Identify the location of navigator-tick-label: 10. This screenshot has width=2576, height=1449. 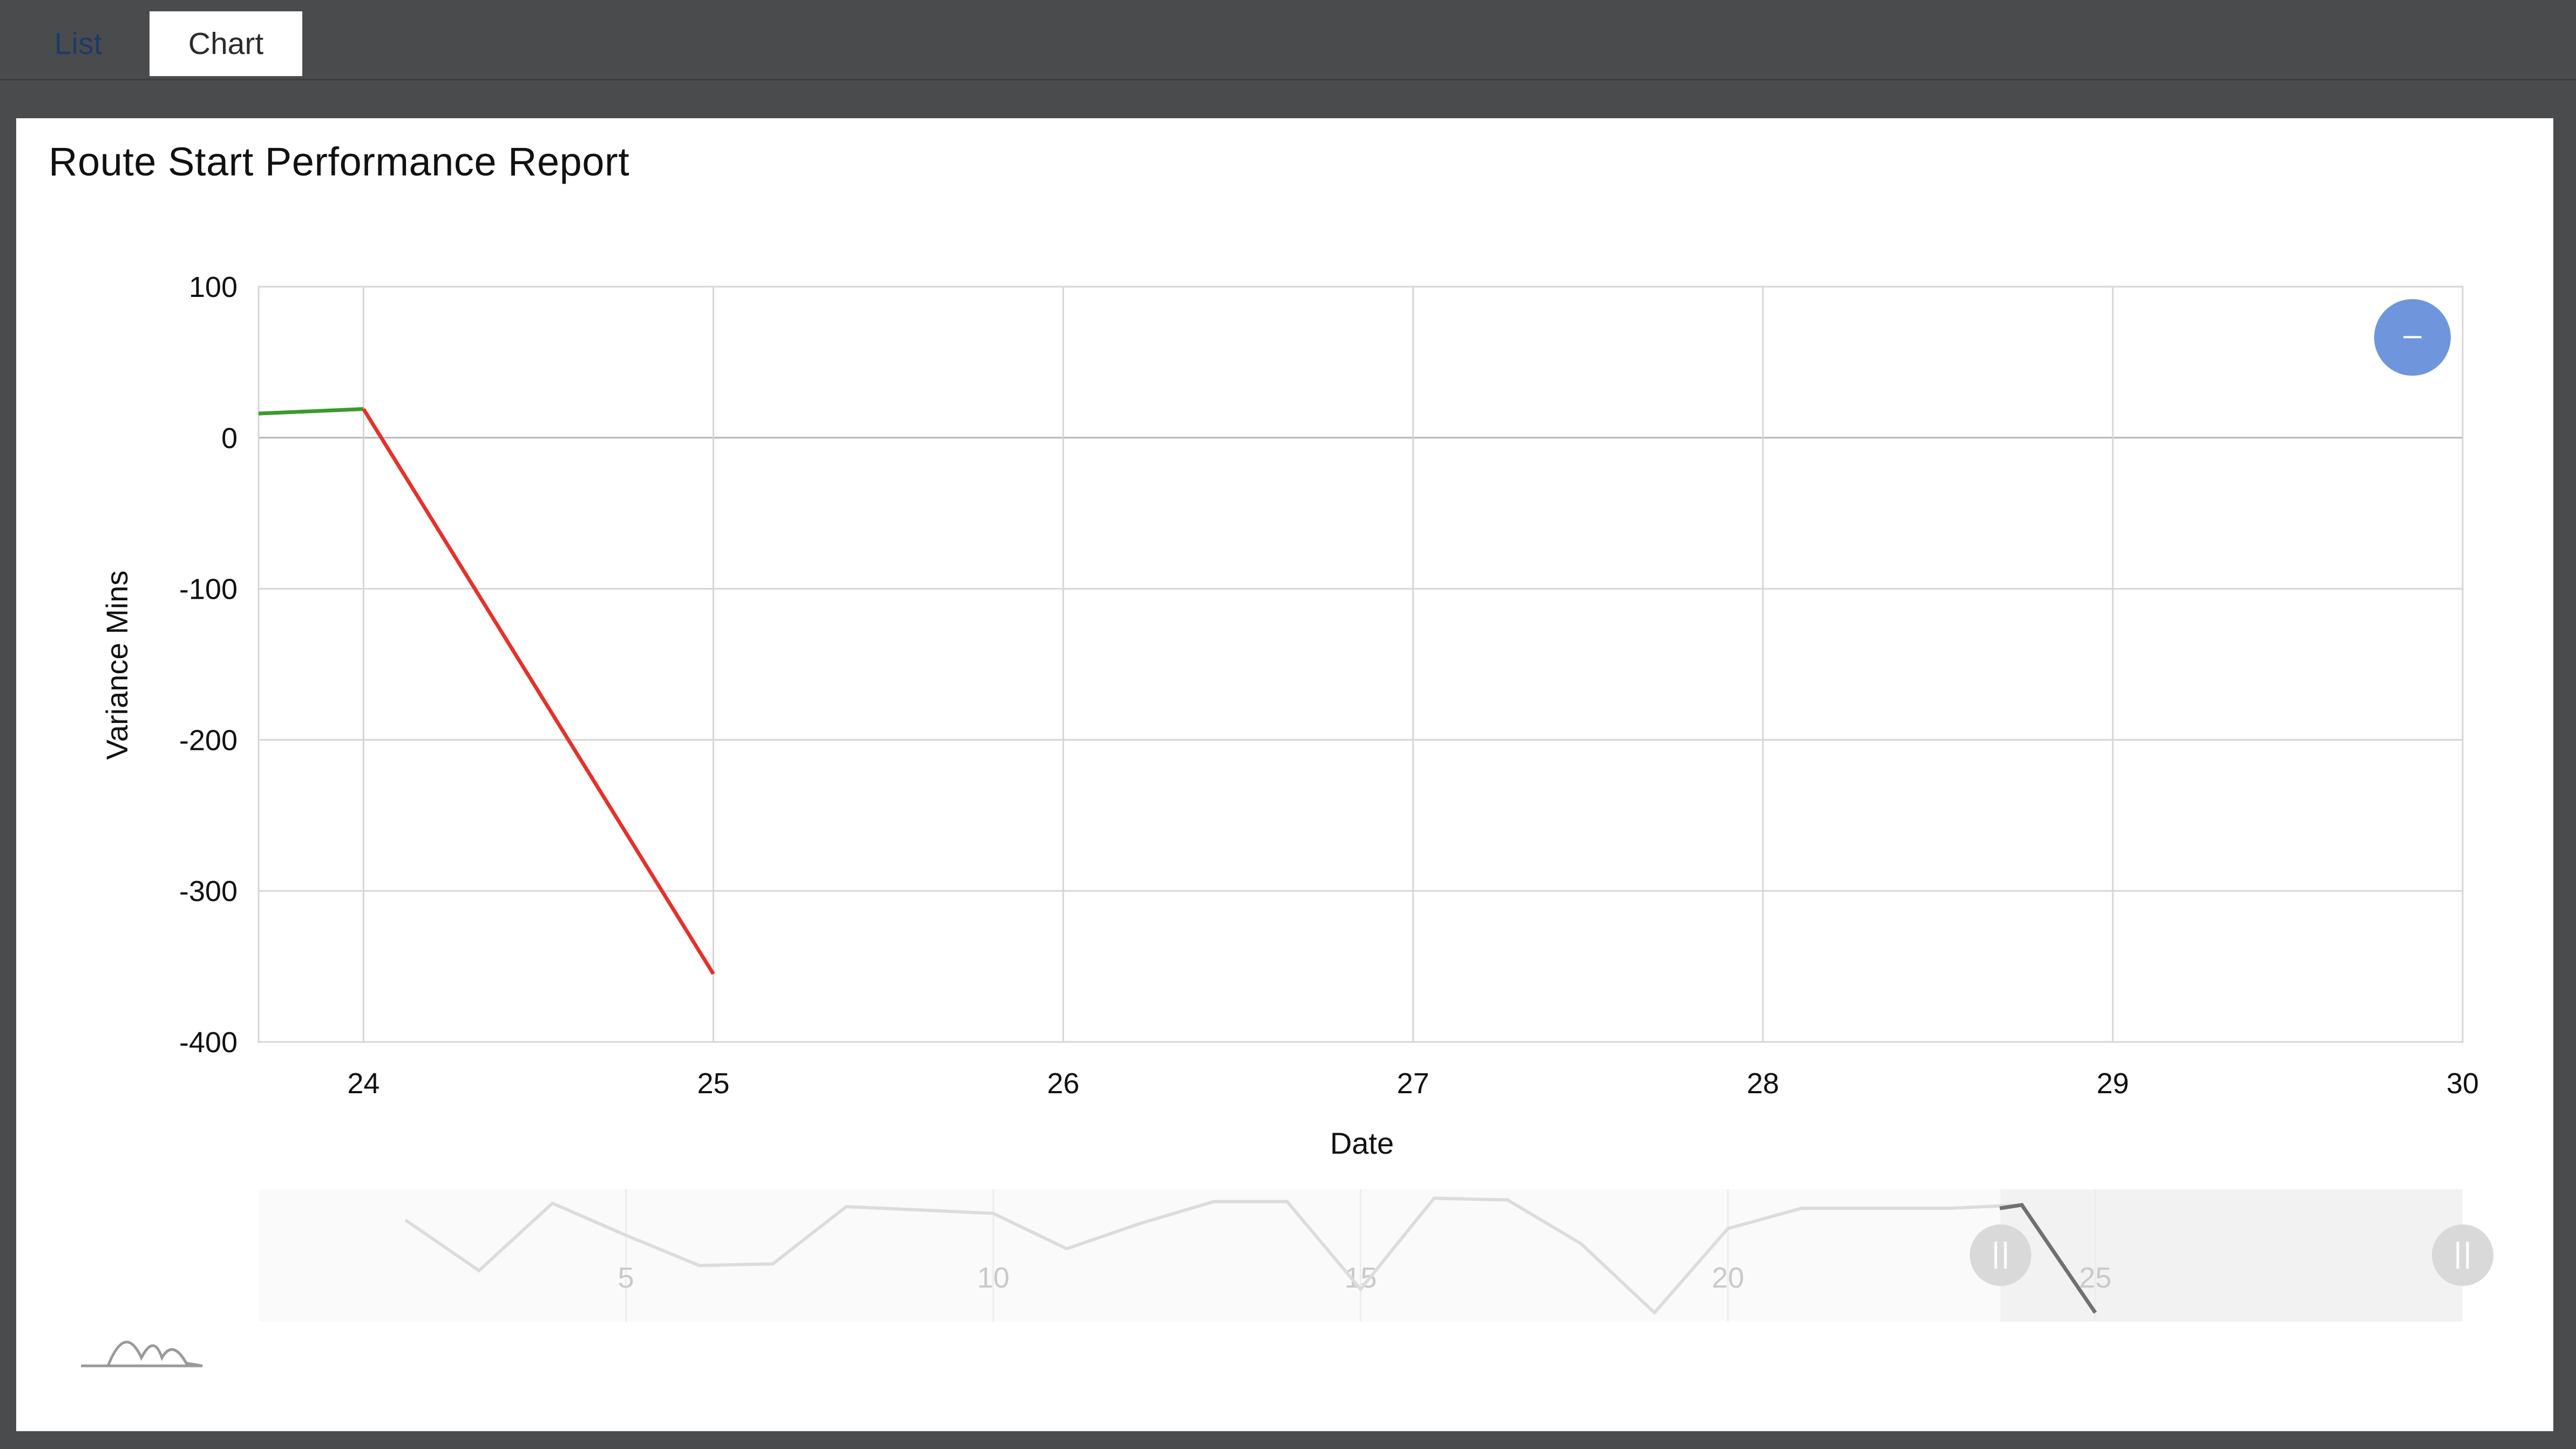
(993, 1278).